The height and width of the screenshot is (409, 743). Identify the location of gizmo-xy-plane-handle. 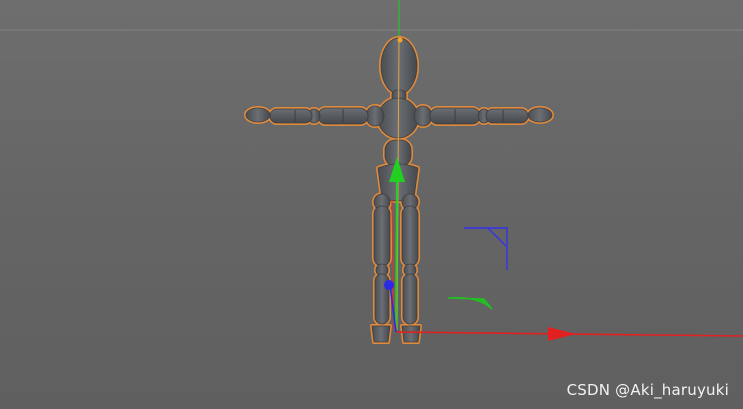
(486, 248).